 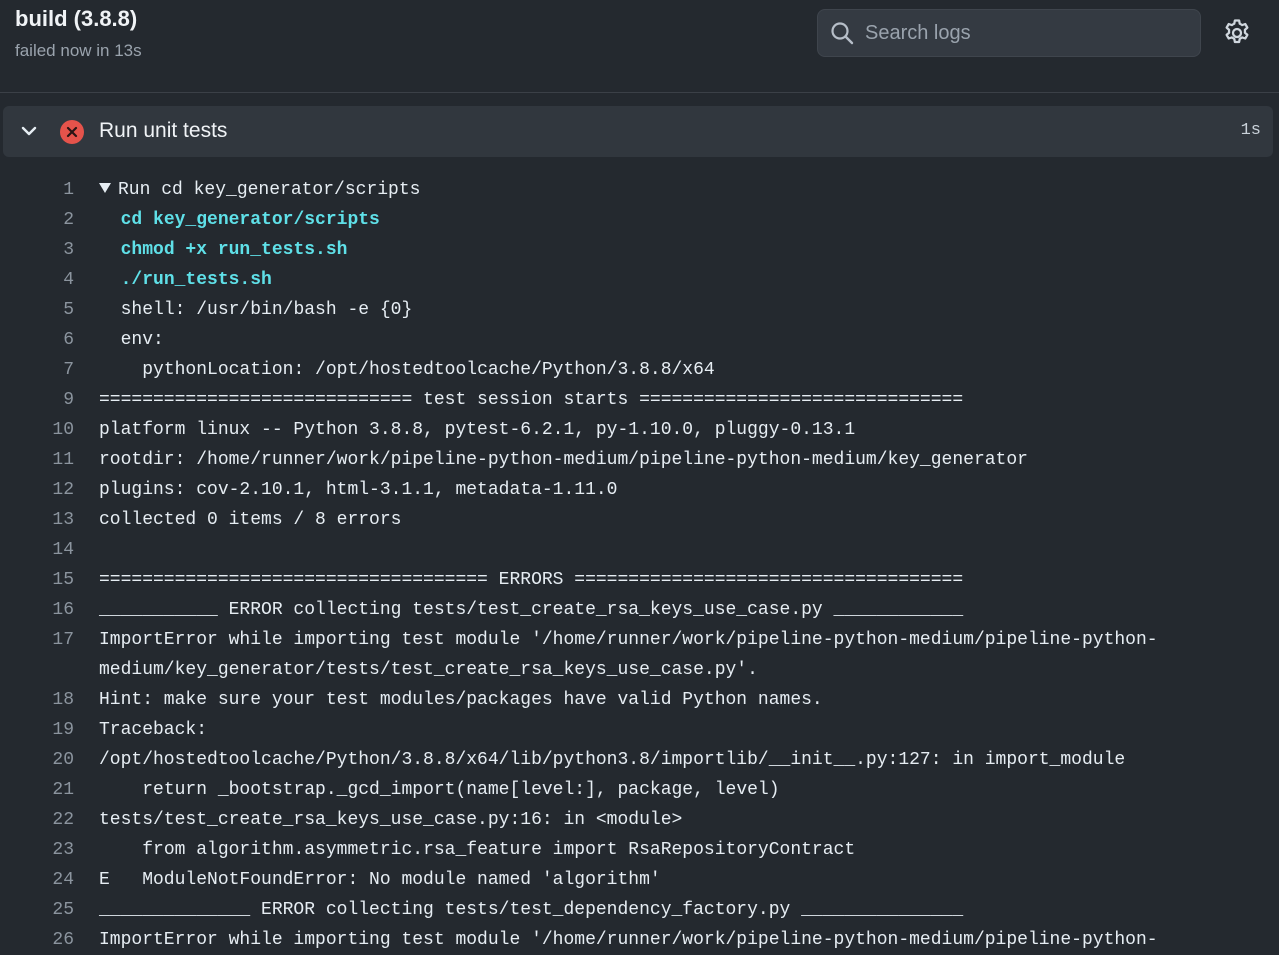 I want to click on log-group-title: Run cd key_generator/scripts, so click(x=269, y=190).